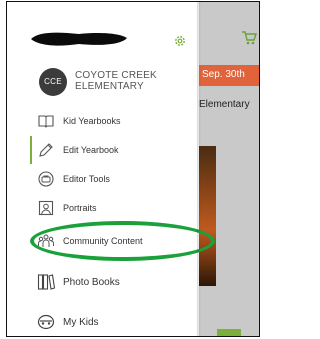  What do you see at coordinates (229, 332) in the screenshot?
I see `green-button-edge` at bounding box center [229, 332].